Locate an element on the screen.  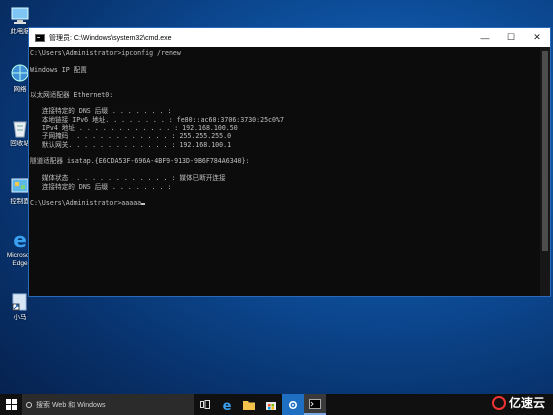
minimize-button: — is located at coordinates (485, 38).